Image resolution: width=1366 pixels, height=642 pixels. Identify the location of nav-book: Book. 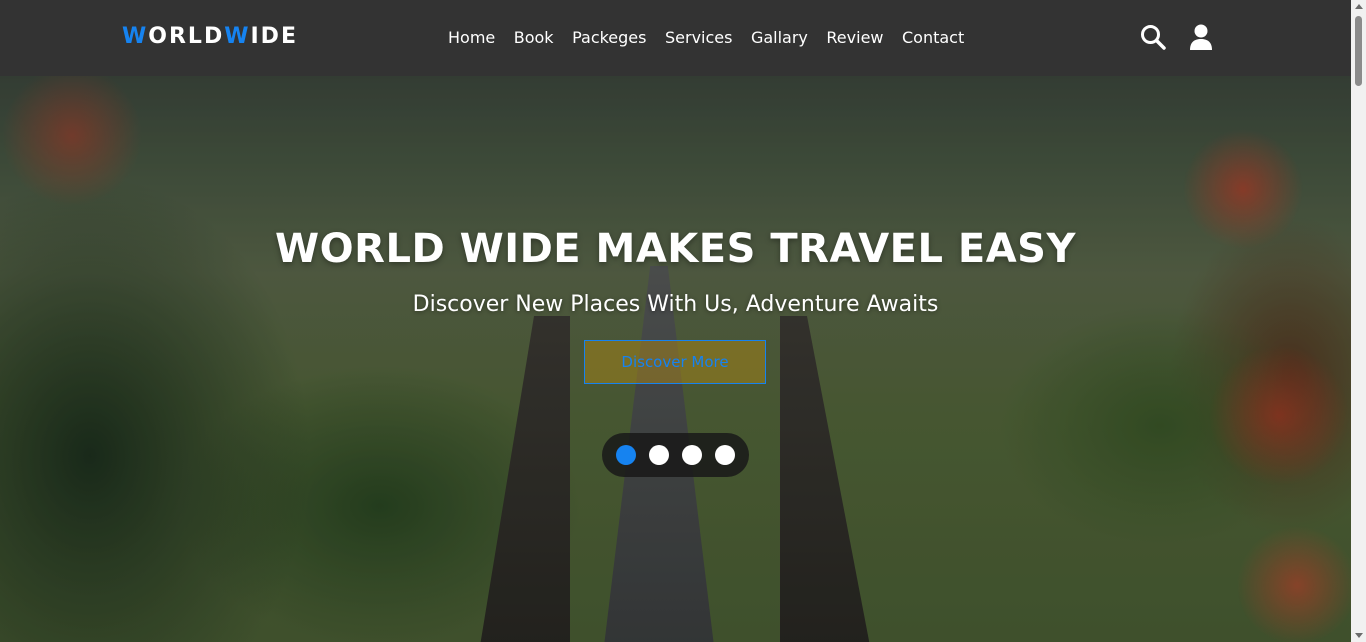
(534, 38).